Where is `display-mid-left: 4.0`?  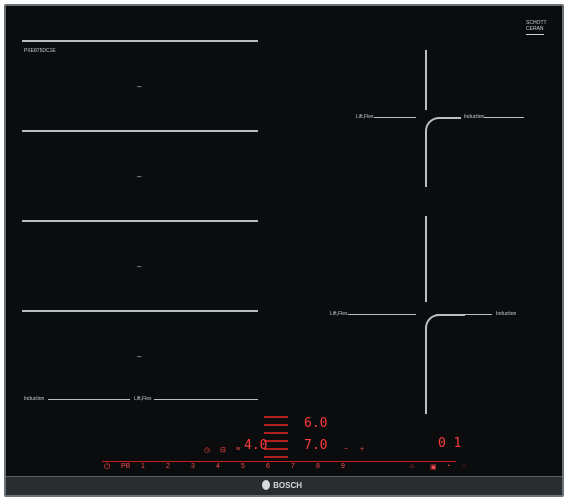
display-mid-left: 4.0 is located at coordinates (256, 445).